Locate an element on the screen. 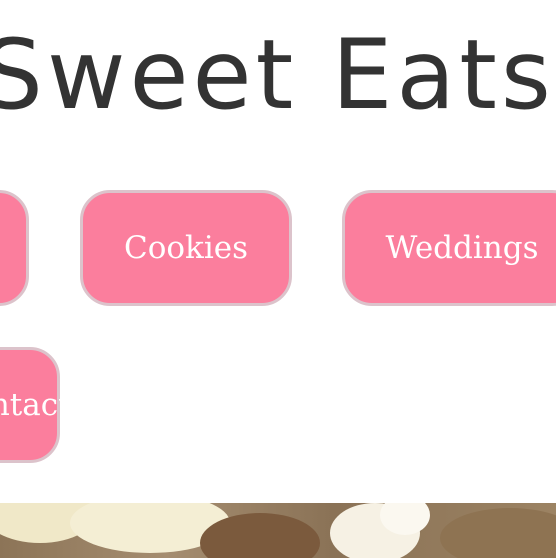 Image resolution: width=556 pixels, height=558 pixels. nav-button-cookies: Cookies is located at coordinates (186, 248).